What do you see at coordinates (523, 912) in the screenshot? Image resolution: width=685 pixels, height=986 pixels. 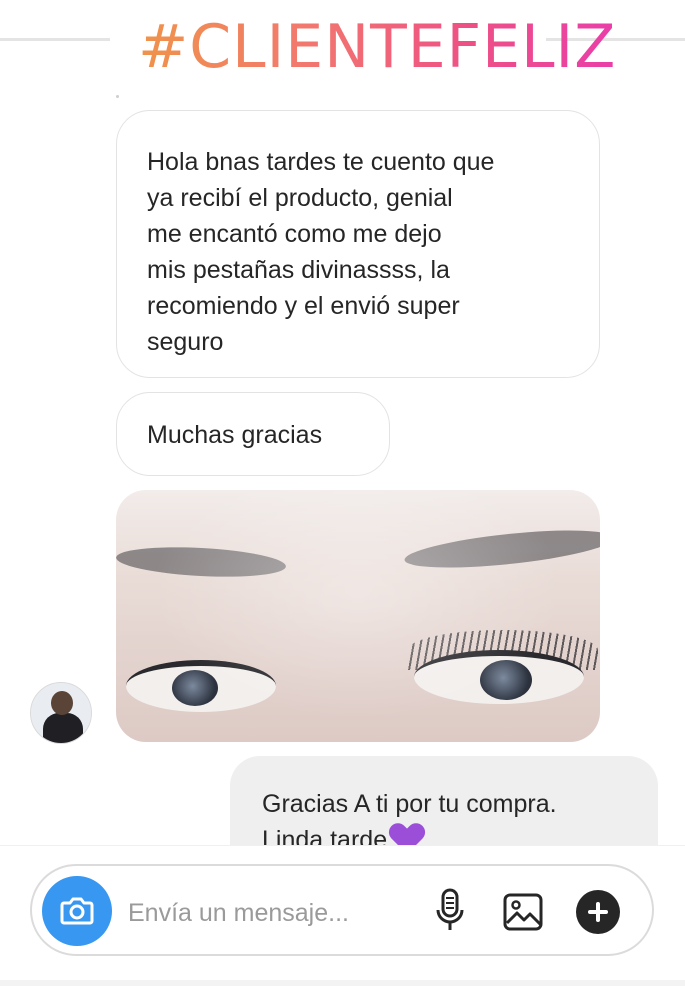 I see `gallery-icon` at bounding box center [523, 912].